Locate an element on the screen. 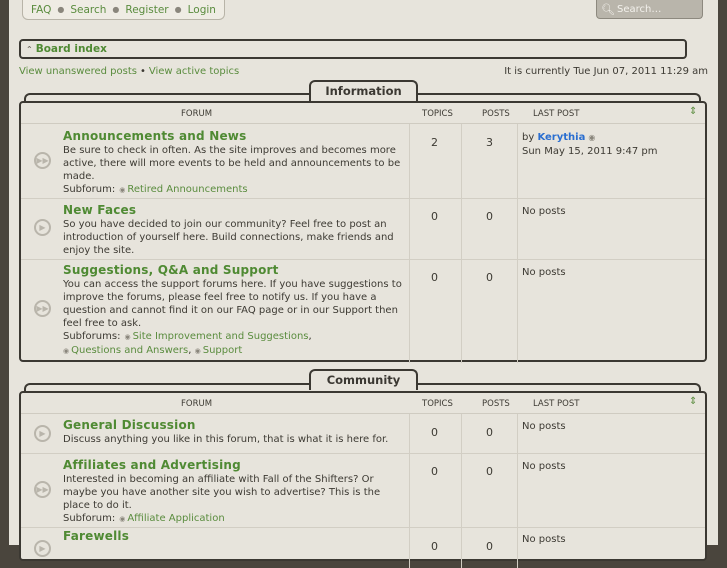 This screenshot has width=727, height=568. search-icon: 🔍︎ is located at coordinates (608, 9).